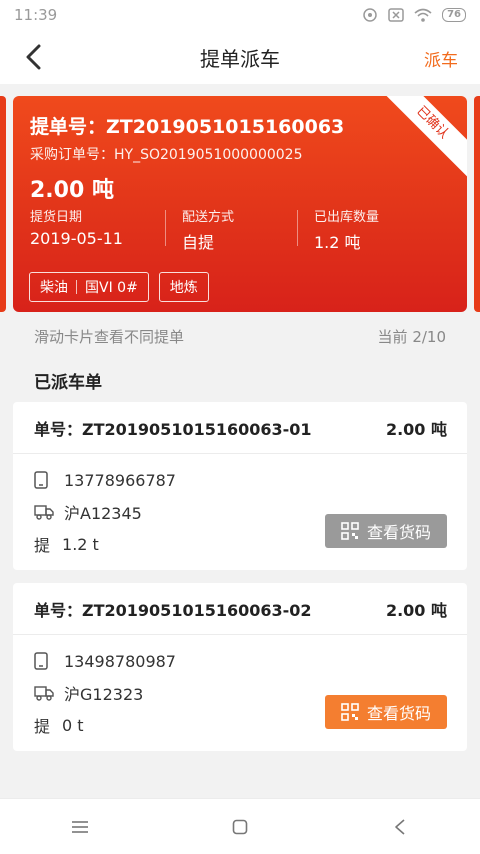  Describe the element at coordinates (68, 383) in the screenshot. I see `section-title: 已派车单` at that location.